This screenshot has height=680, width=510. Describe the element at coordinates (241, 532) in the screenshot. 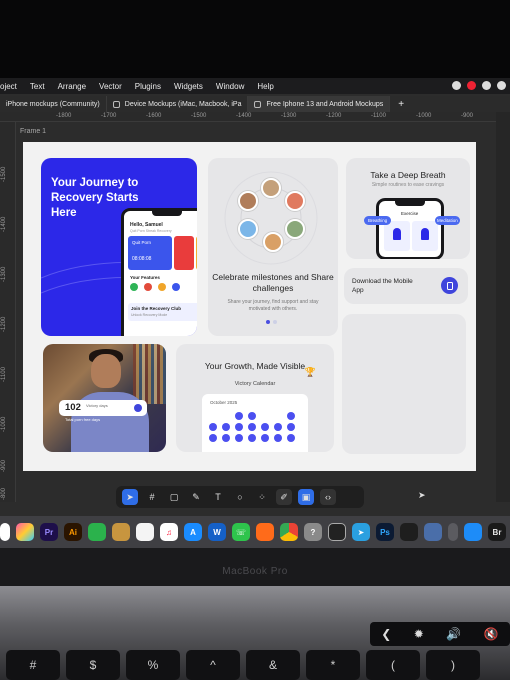

I see `whatsapp-app-icon: ☏` at that location.